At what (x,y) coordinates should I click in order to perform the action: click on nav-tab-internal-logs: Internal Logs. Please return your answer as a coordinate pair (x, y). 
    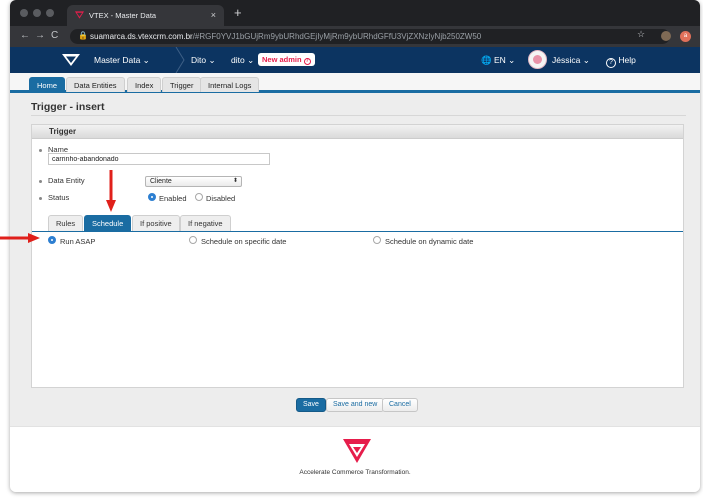
    Looking at the image, I should click on (230, 84).